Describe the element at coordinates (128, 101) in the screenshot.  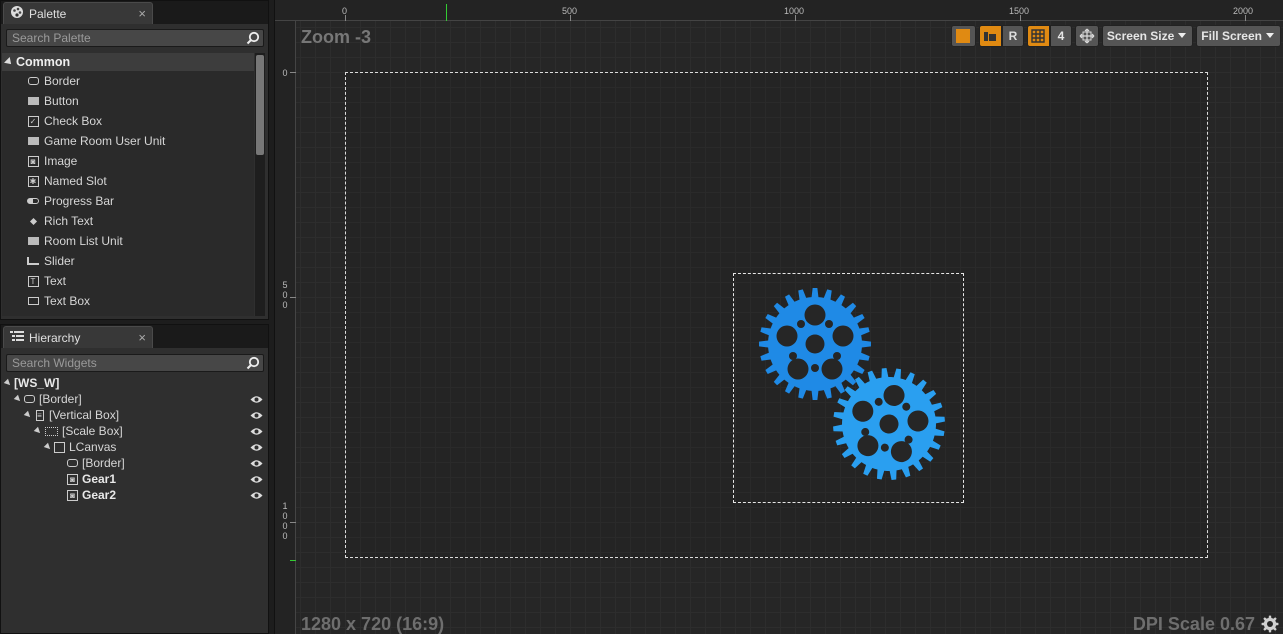
I see `palette-item-button: Button` at that location.